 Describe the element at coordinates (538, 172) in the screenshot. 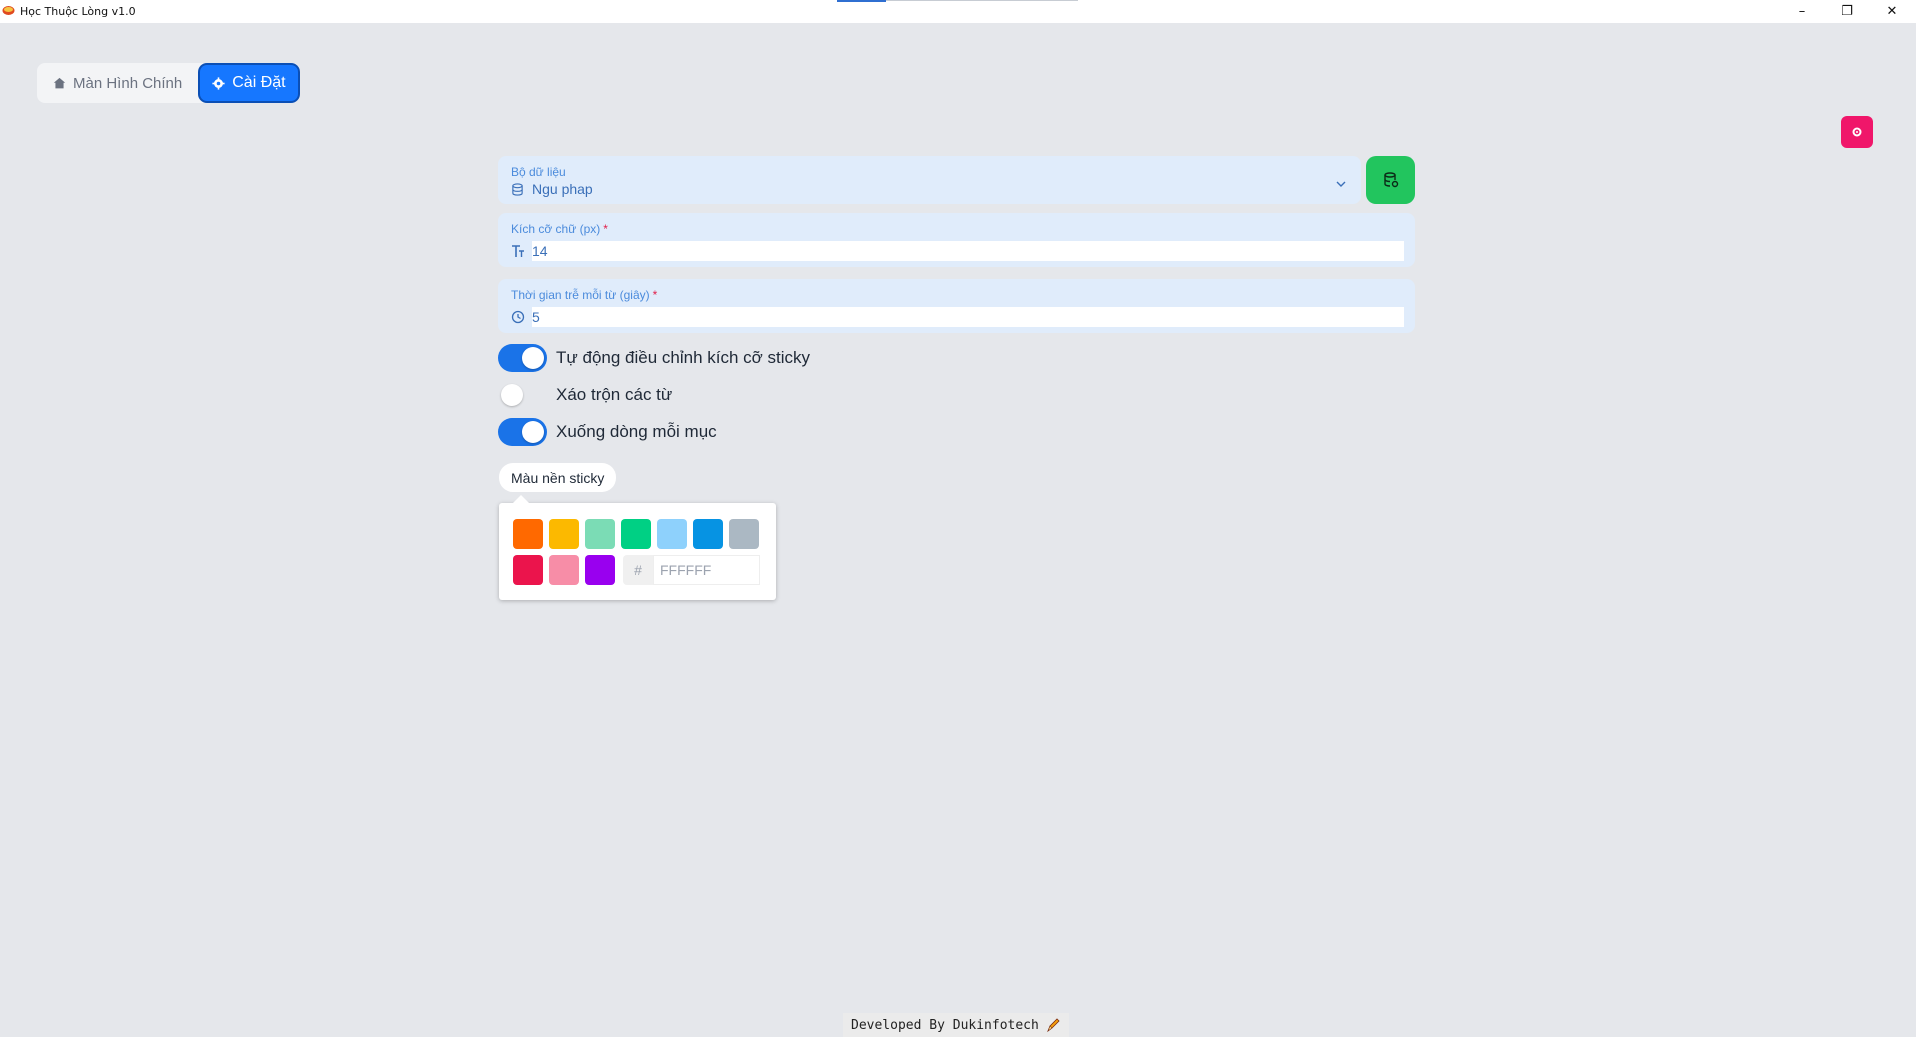

I see `dataset-label: Bộ dữ liệu` at that location.